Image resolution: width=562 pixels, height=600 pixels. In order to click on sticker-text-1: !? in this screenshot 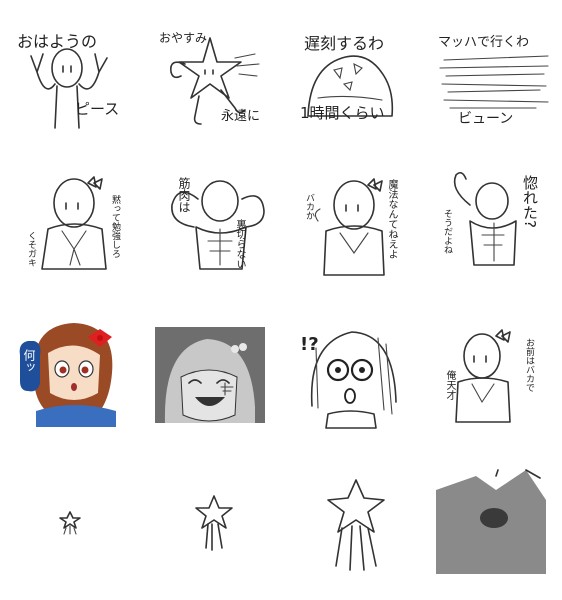, I will do `click(309, 344)`.